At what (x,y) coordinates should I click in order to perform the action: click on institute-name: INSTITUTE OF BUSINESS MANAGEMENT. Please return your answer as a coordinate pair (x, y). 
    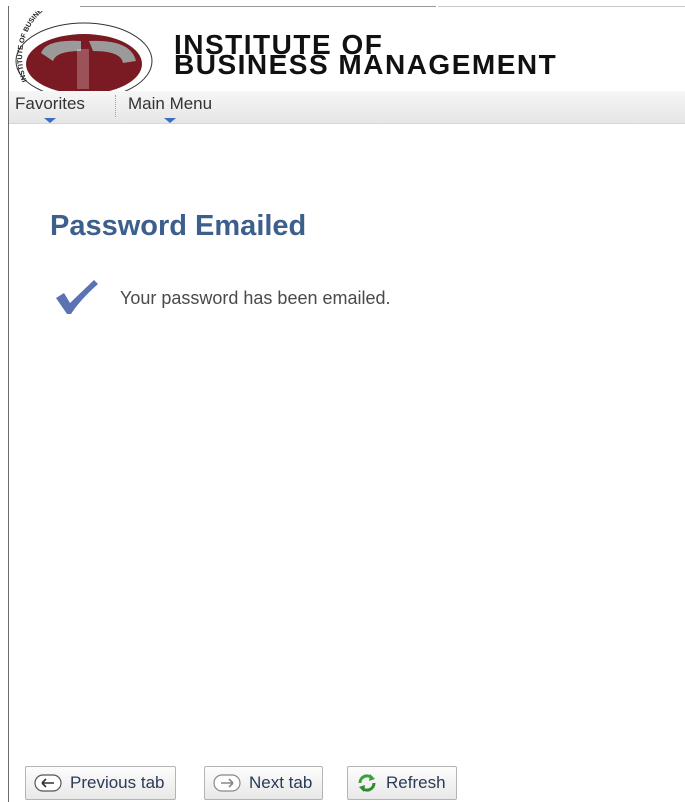
    Looking at the image, I should click on (366, 55).